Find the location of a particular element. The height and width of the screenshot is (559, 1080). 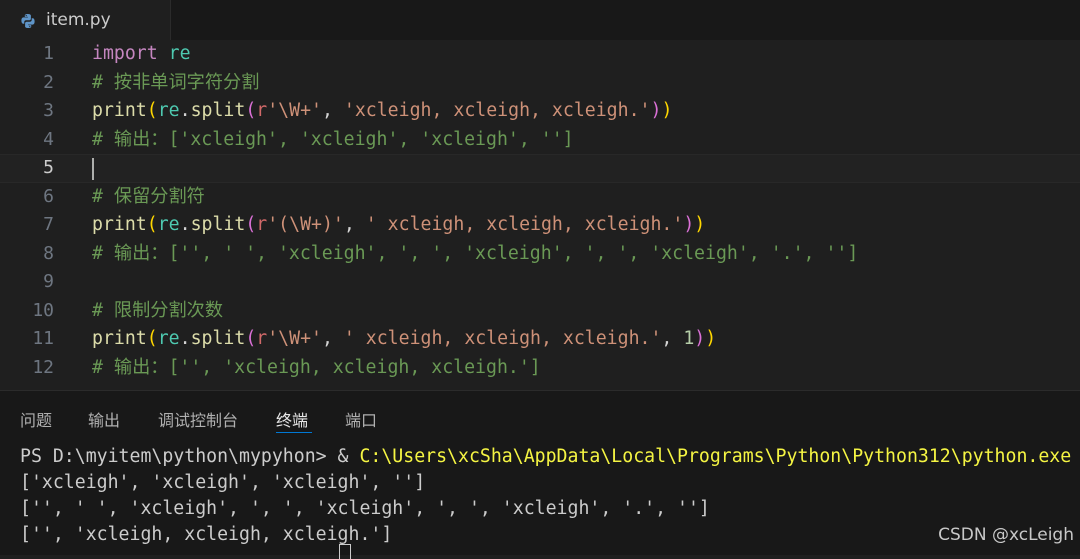

line-number: 11 is located at coordinates (43, 338).